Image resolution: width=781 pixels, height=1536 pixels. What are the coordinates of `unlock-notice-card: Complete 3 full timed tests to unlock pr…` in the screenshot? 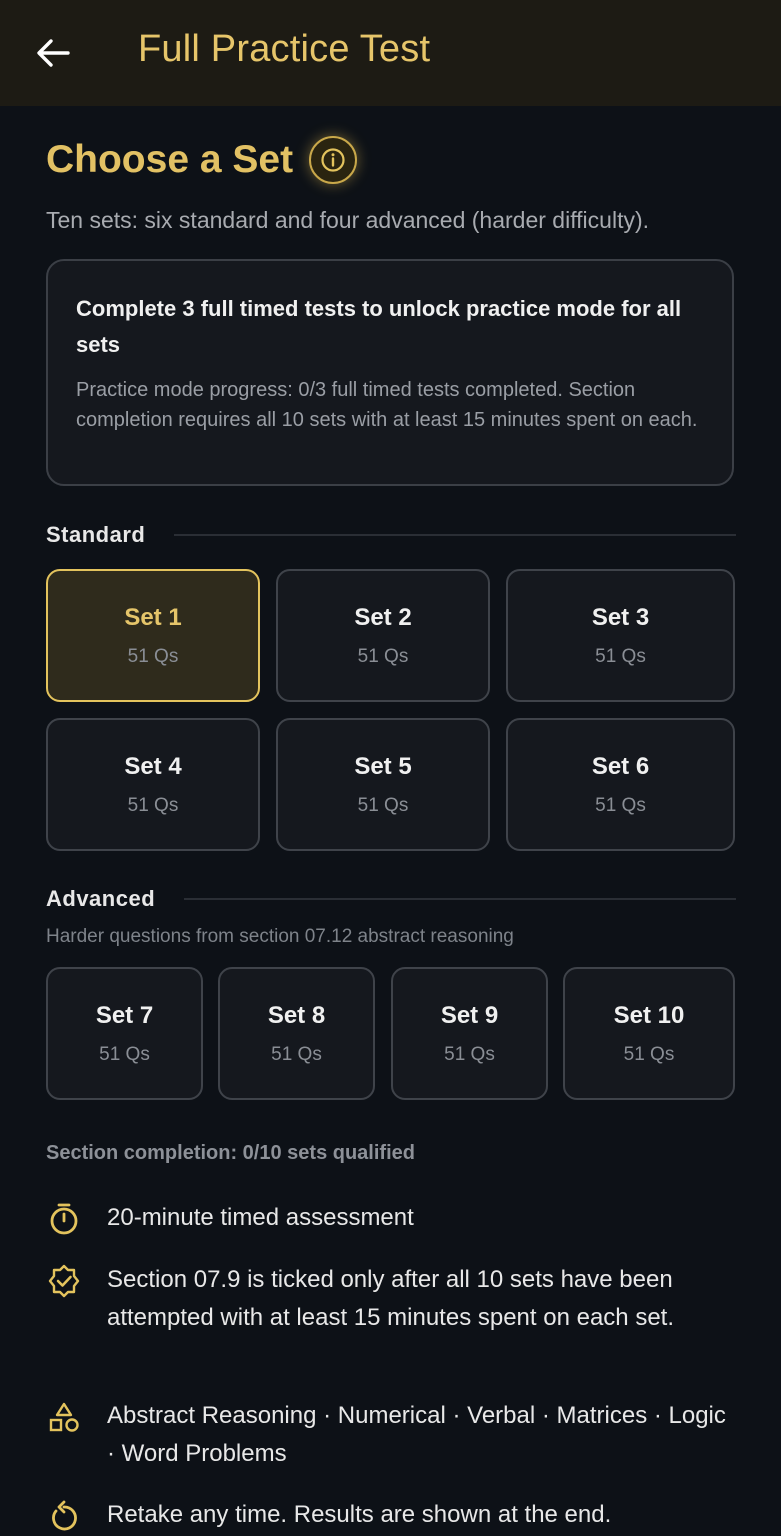 It's located at (390, 372).